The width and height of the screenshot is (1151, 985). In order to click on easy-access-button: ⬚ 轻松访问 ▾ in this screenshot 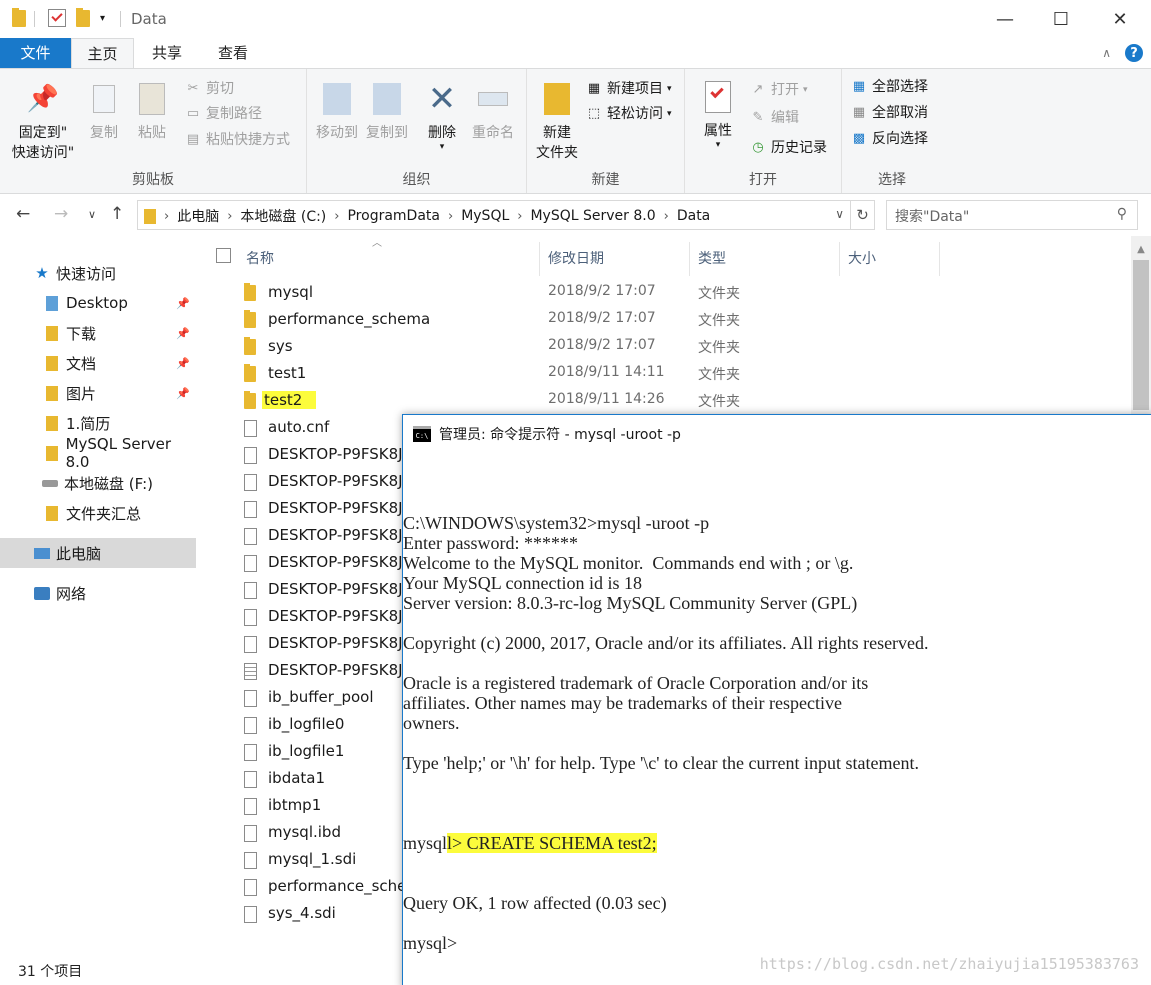, I will do `click(628, 114)`.